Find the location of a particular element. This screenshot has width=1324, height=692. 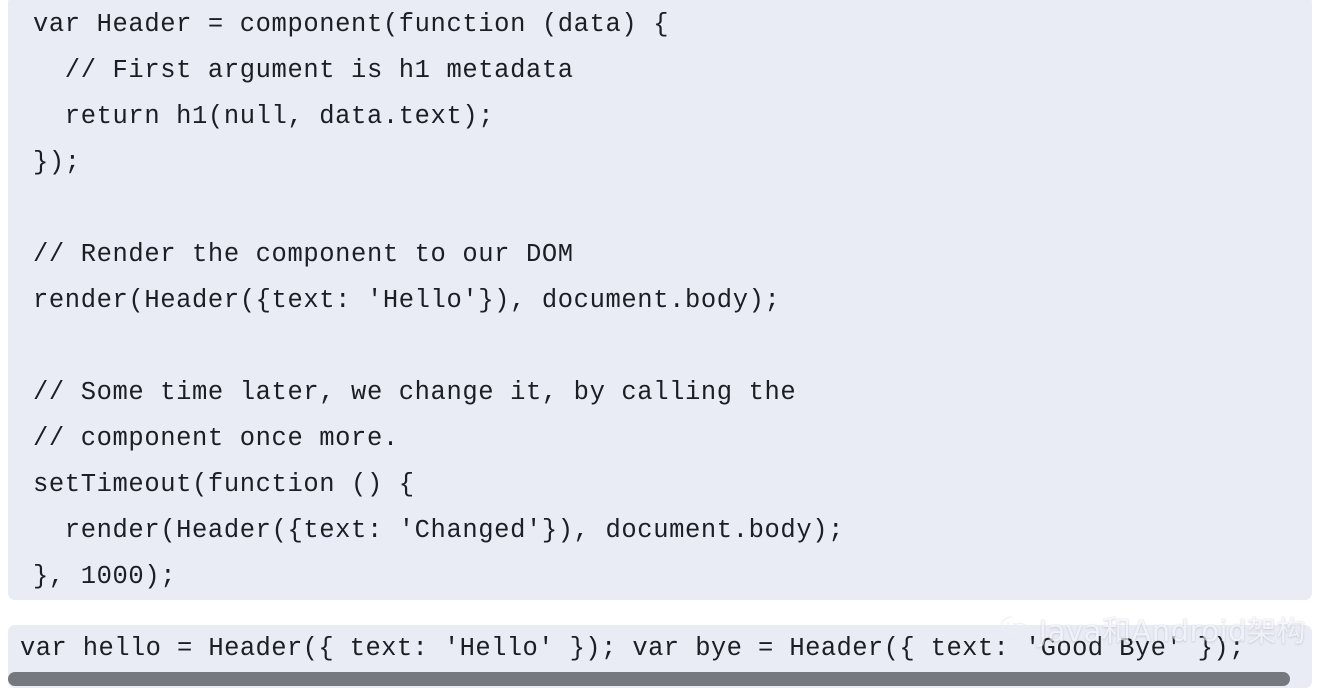

horizontal-scrollbar-track is located at coordinates (660, 679).